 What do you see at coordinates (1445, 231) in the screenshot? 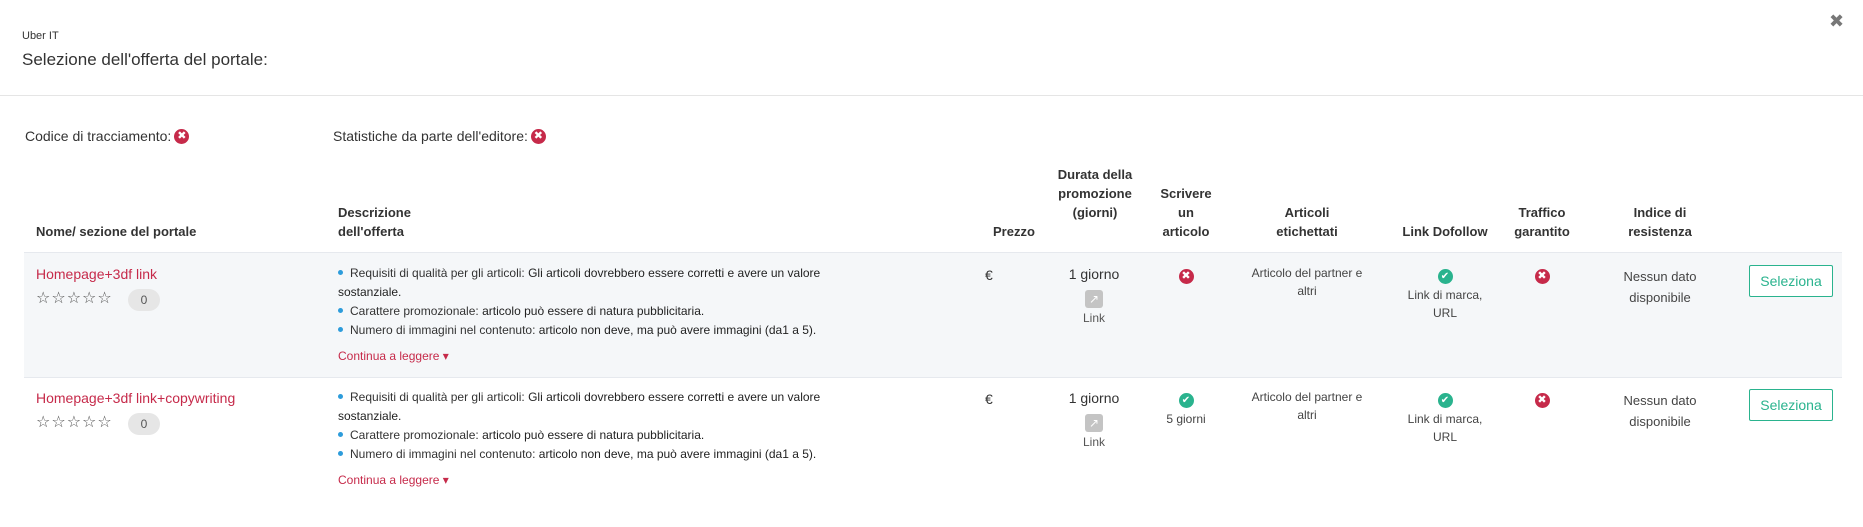
I see `th-dofollow: Link Dofollow` at bounding box center [1445, 231].